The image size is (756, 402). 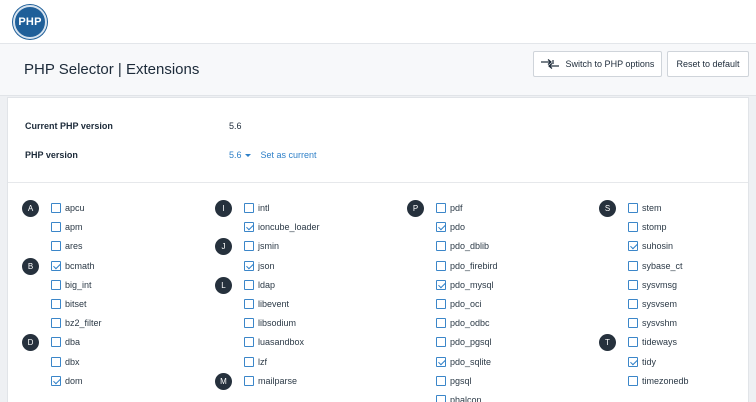 I want to click on extension-item-timezonedb: timezonedb, so click(x=658, y=381).